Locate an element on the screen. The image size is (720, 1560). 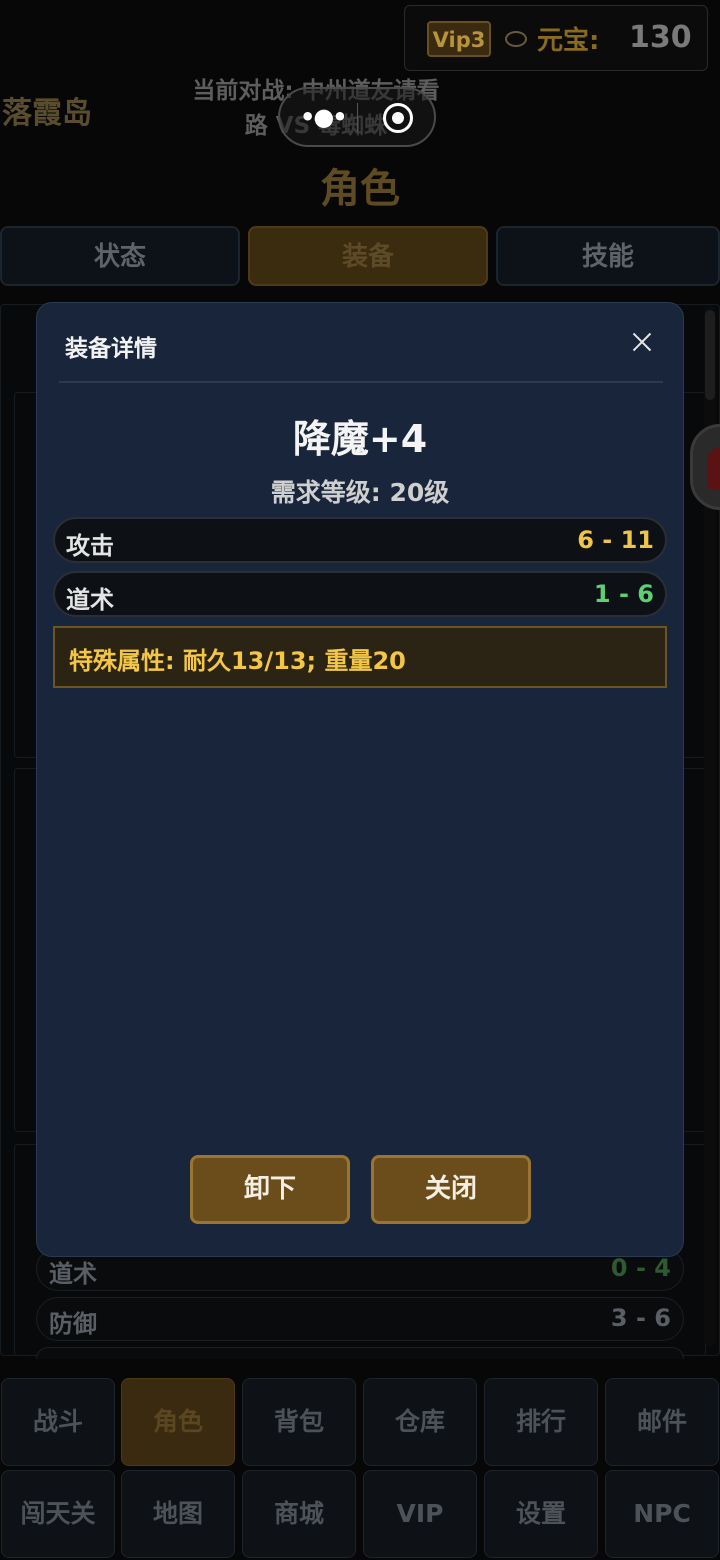
stat-row-partial is located at coordinates (360, 1353).